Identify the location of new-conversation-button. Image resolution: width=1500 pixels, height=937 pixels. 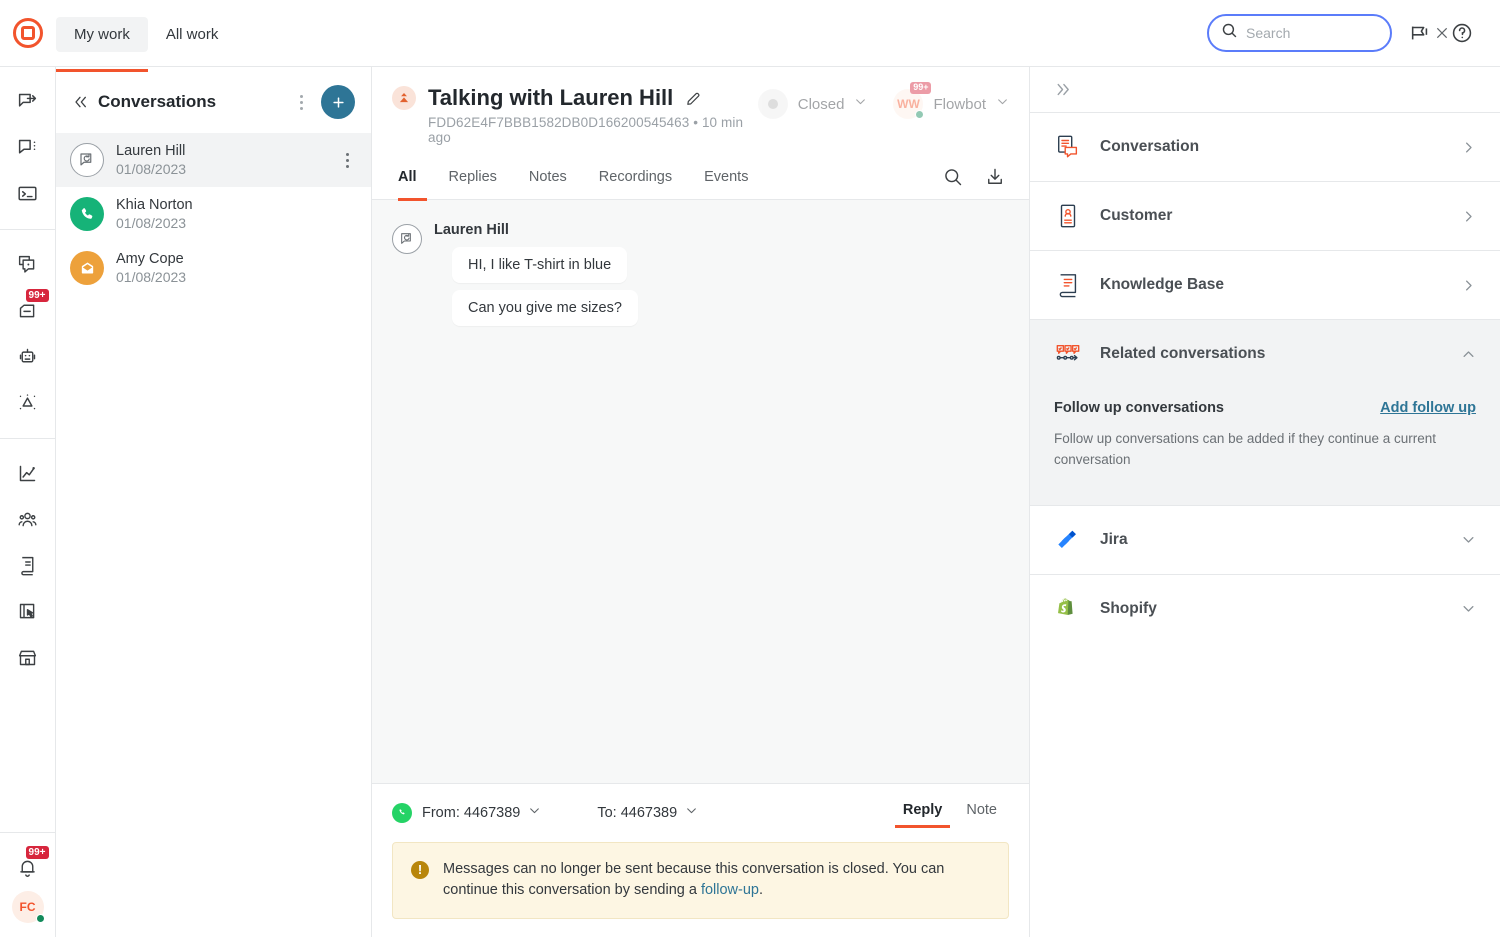
(338, 102).